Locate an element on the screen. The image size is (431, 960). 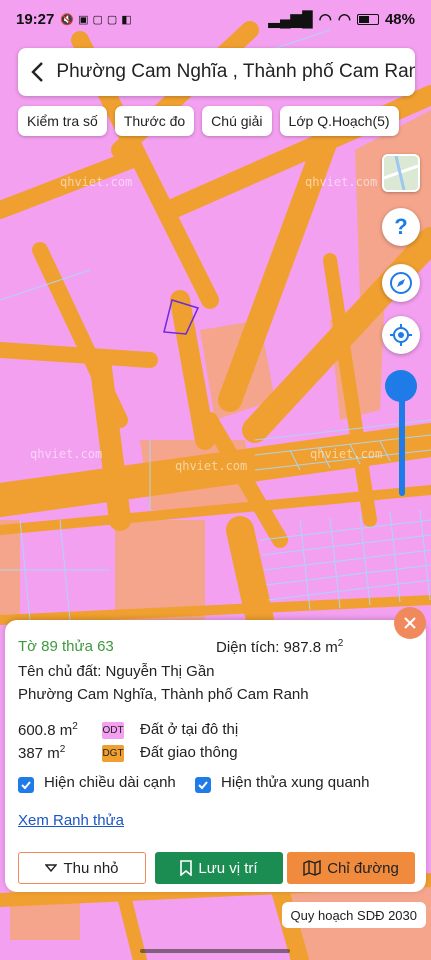
location-title-bar: Phường Cam Nghĩa , Thành phố Cam Ranh is located at coordinates (216, 72).